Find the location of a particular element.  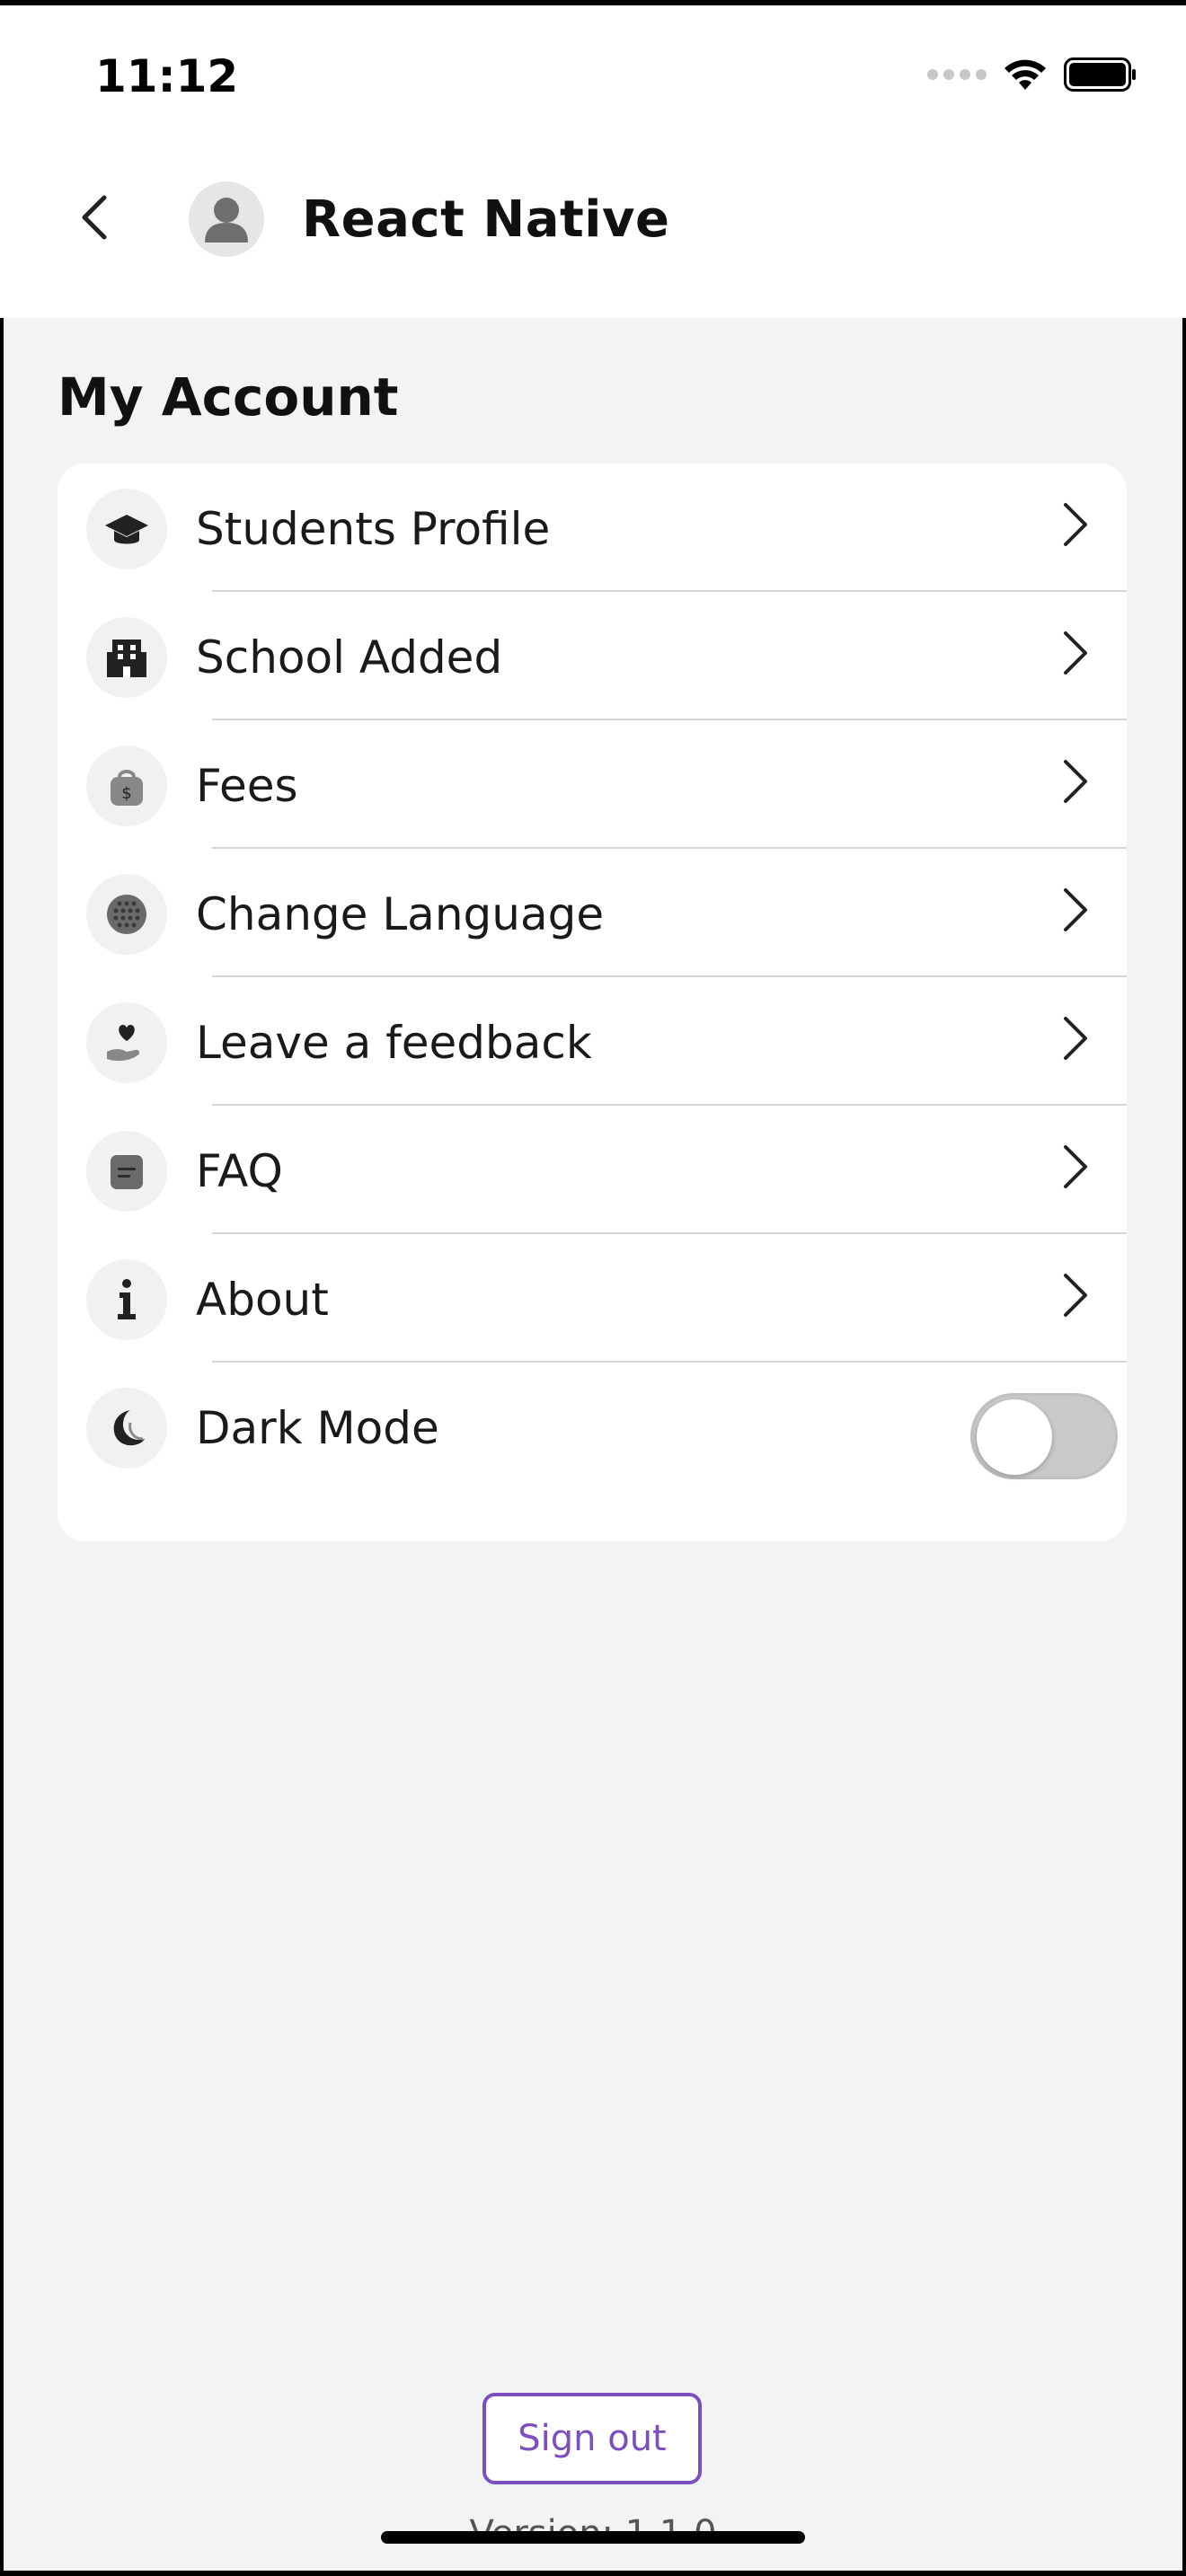

back-button is located at coordinates (97, 217).